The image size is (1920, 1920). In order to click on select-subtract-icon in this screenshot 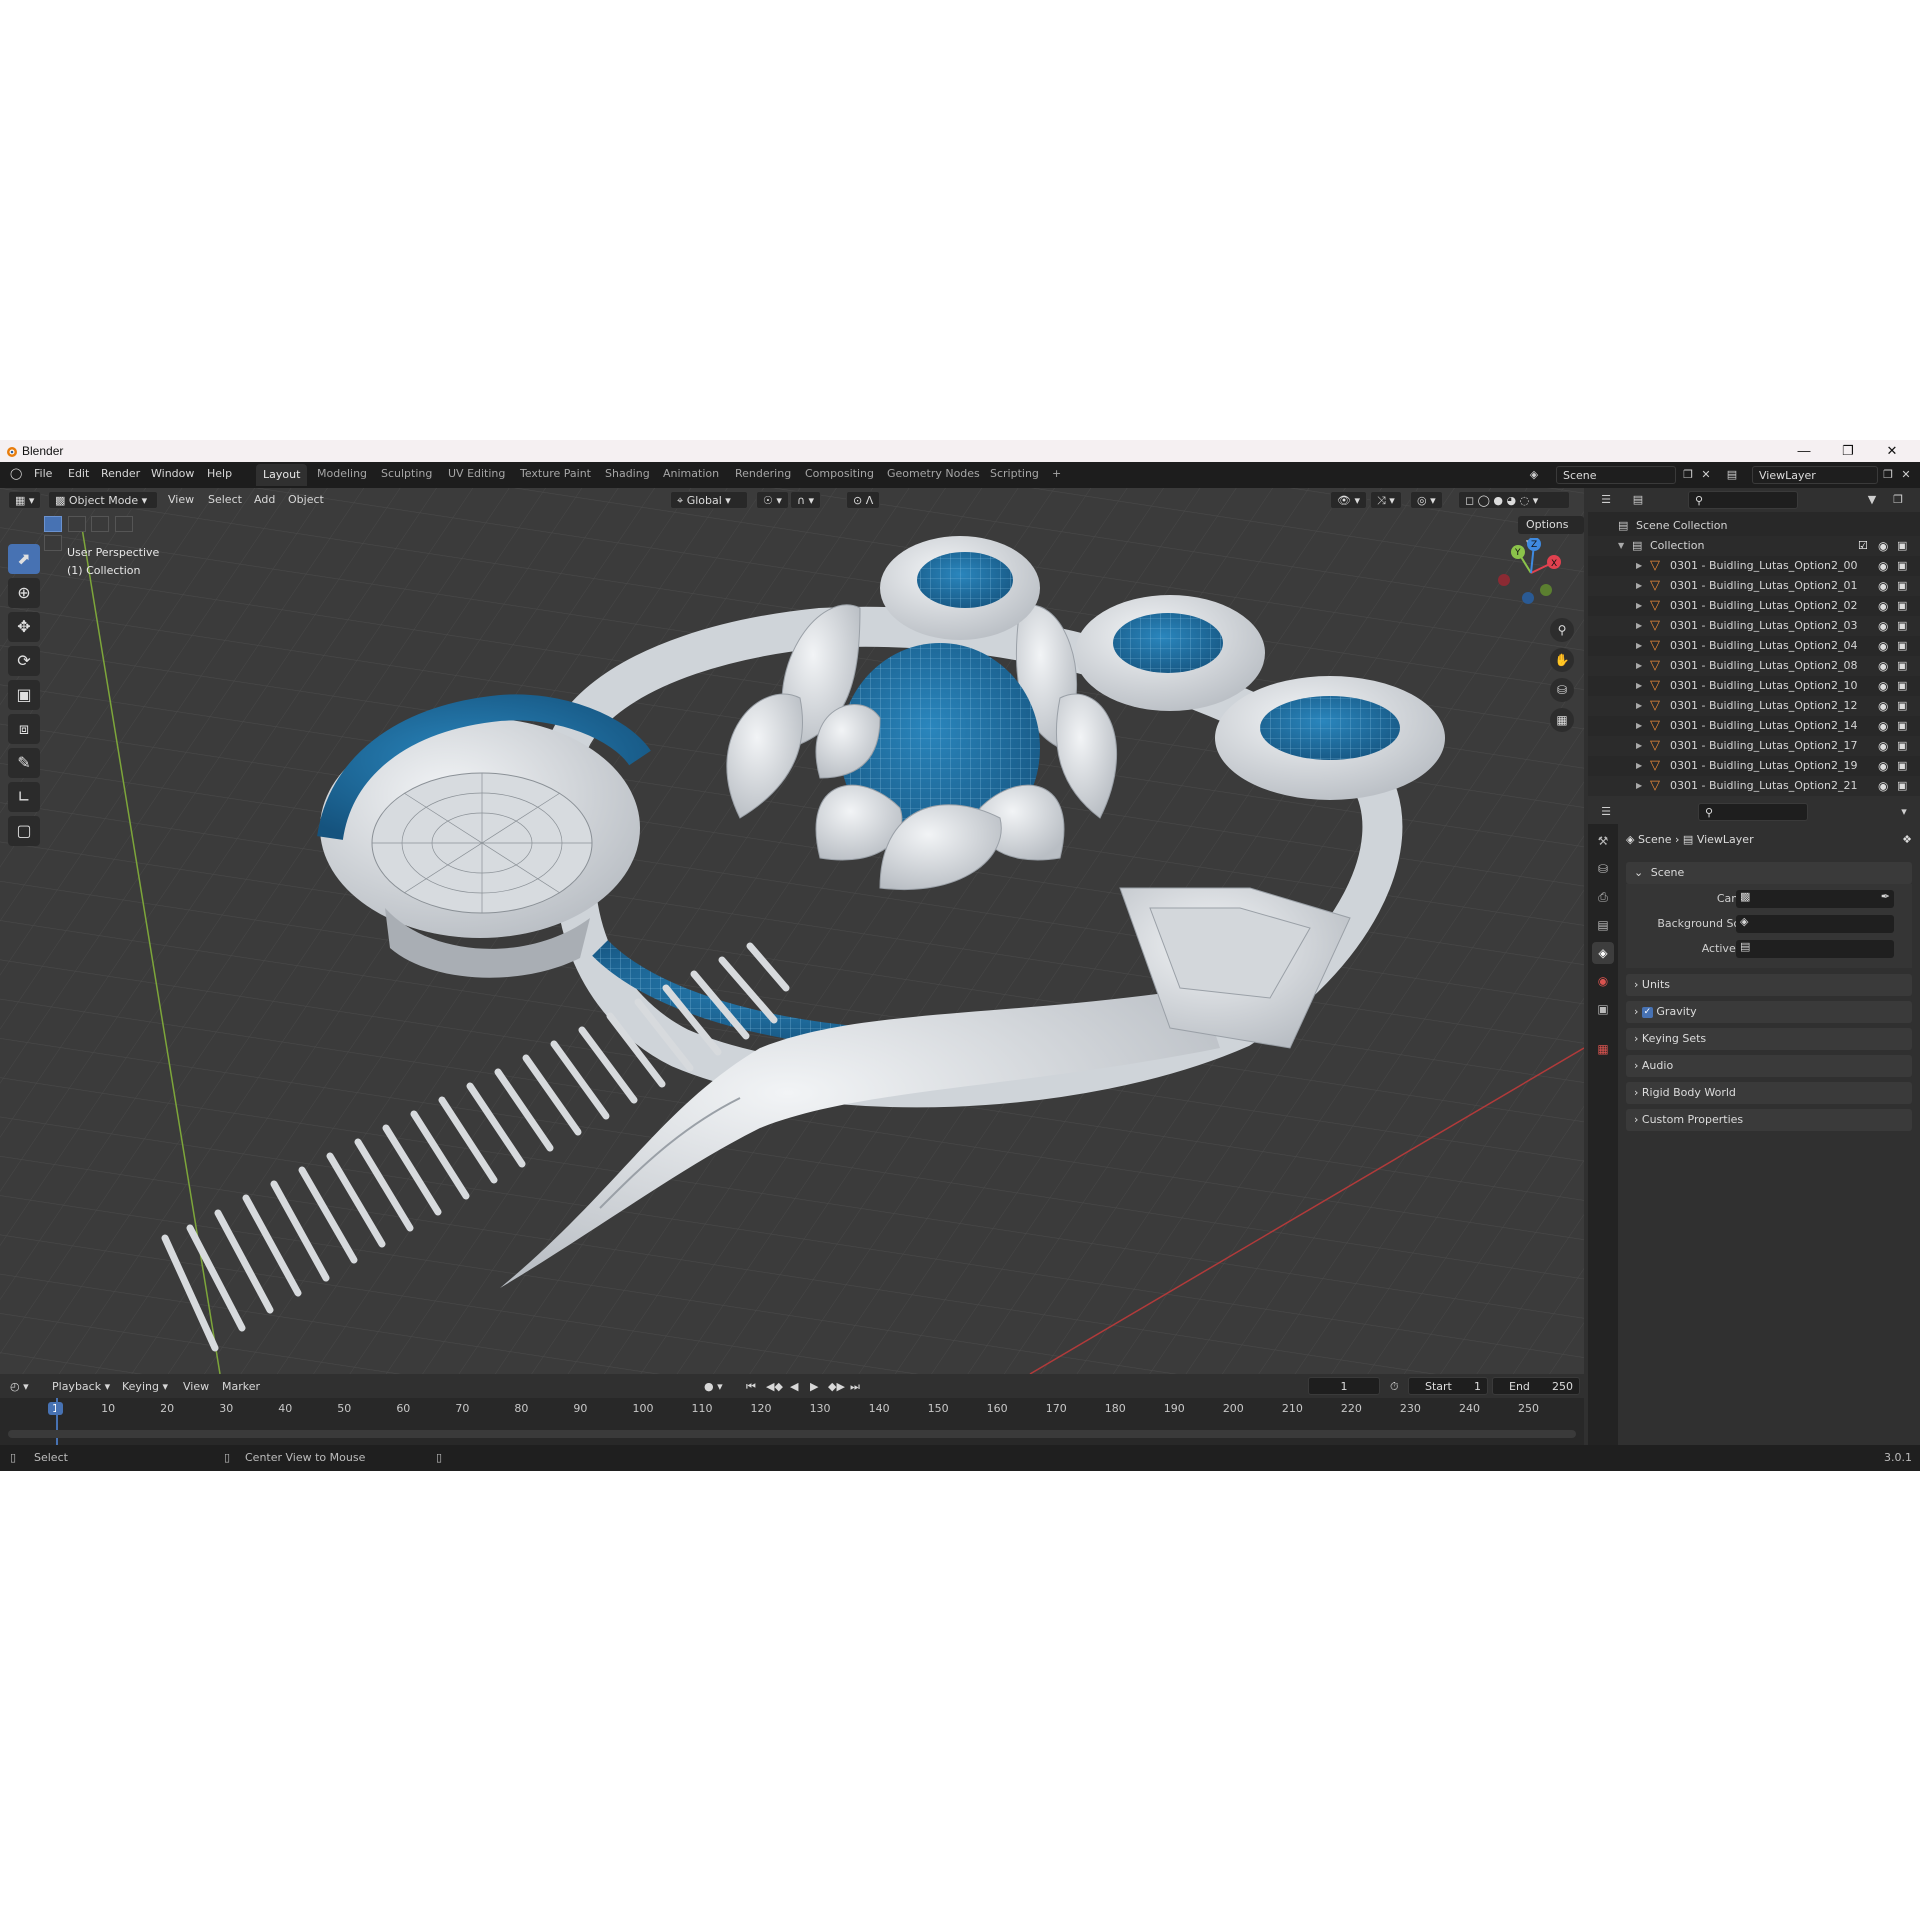, I will do `click(100, 524)`.